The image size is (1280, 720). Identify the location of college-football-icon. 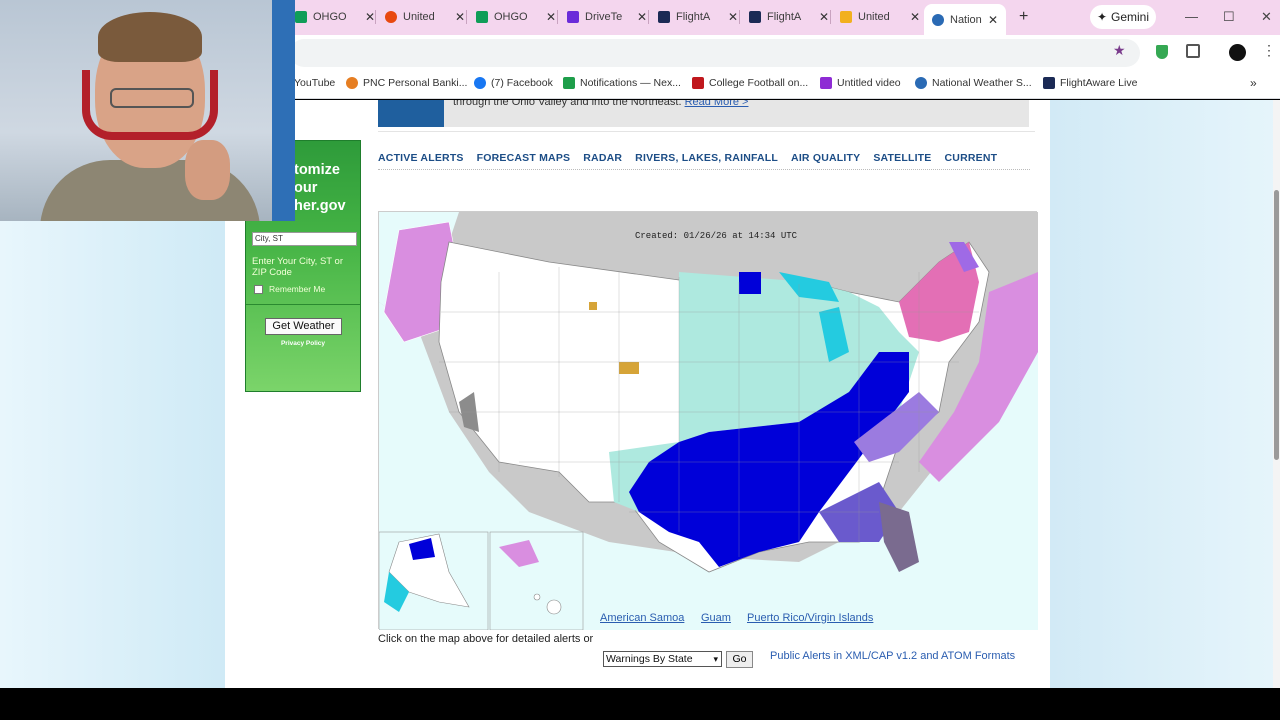
(698, 83).